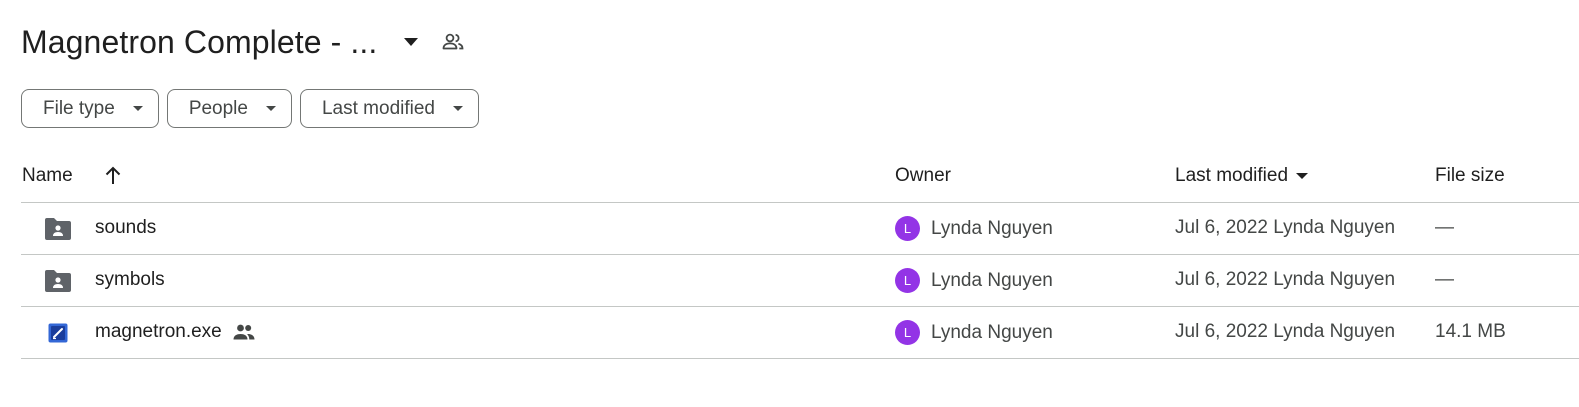 This screenshot has width=1579, height=407. I want to click on file-name: sounds, so click(126, 227).